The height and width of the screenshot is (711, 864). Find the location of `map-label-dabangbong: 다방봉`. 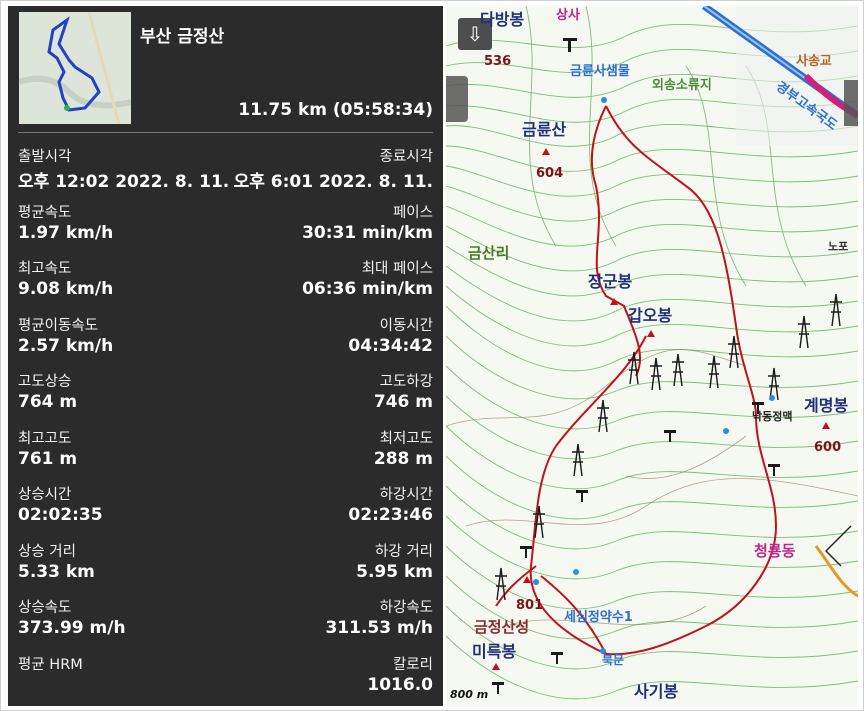

map-label-dabangbong: 다방봉 is located at coordinates (502, 19).